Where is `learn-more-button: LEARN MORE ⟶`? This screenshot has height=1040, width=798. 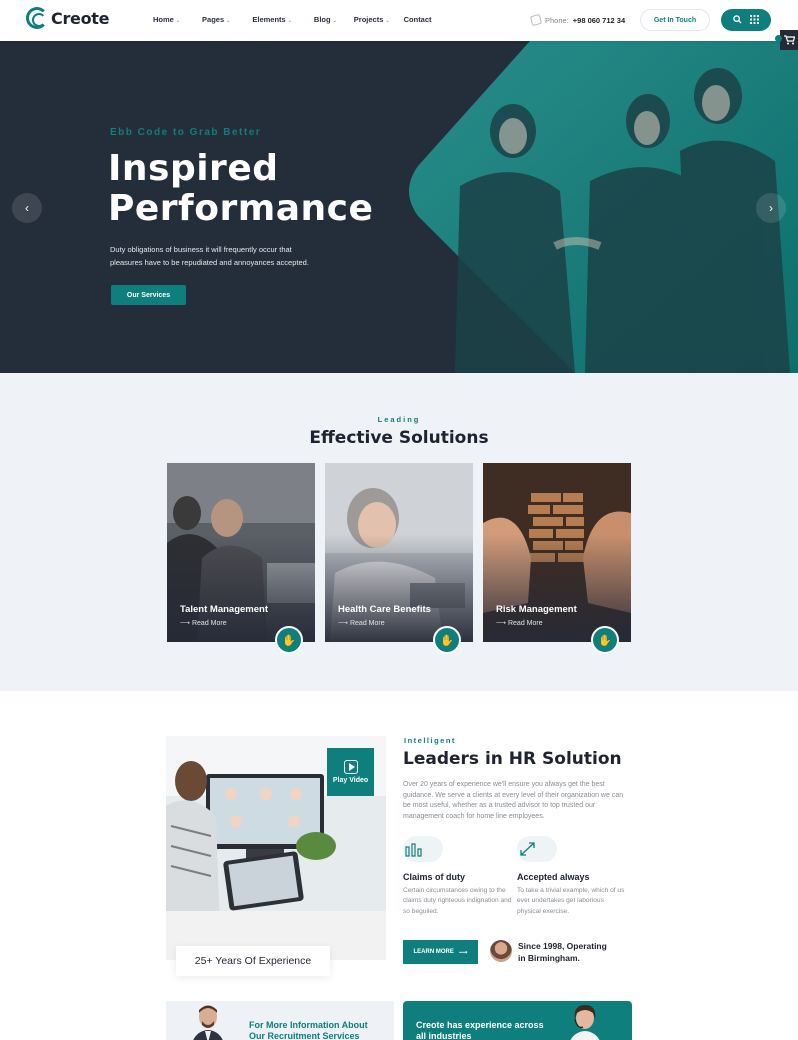 learn-more-button: LEARN MORE ⟶ is located at coordinates (440, 952).